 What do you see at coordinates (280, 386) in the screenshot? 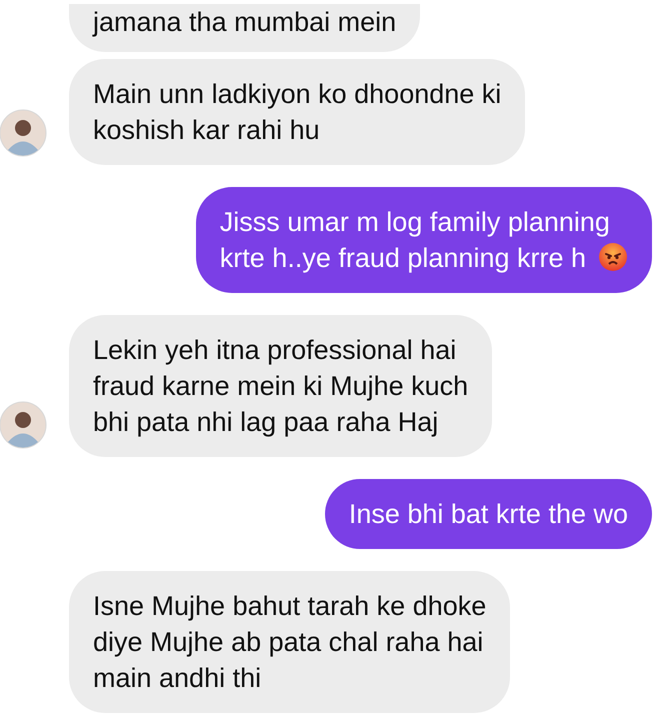
I see `message-text: Lekin yeh itna professional hai fraud karne mein ki Mujhe kuch bhi pata nhi lag paa raha Haj` at bounding box center [280, 386].